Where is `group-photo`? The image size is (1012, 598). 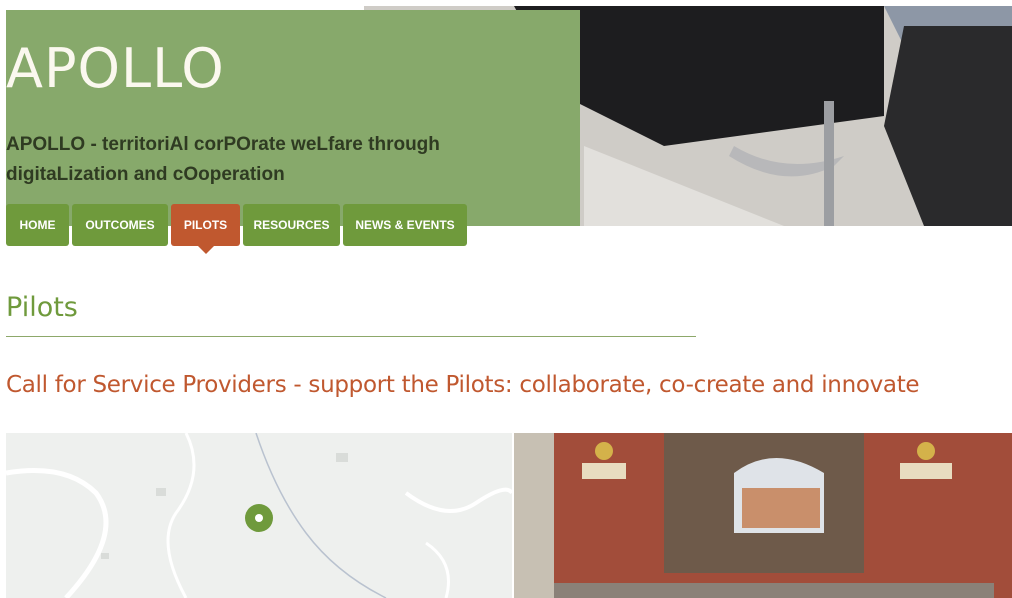 group-photo is located at coordinates (763, 515).